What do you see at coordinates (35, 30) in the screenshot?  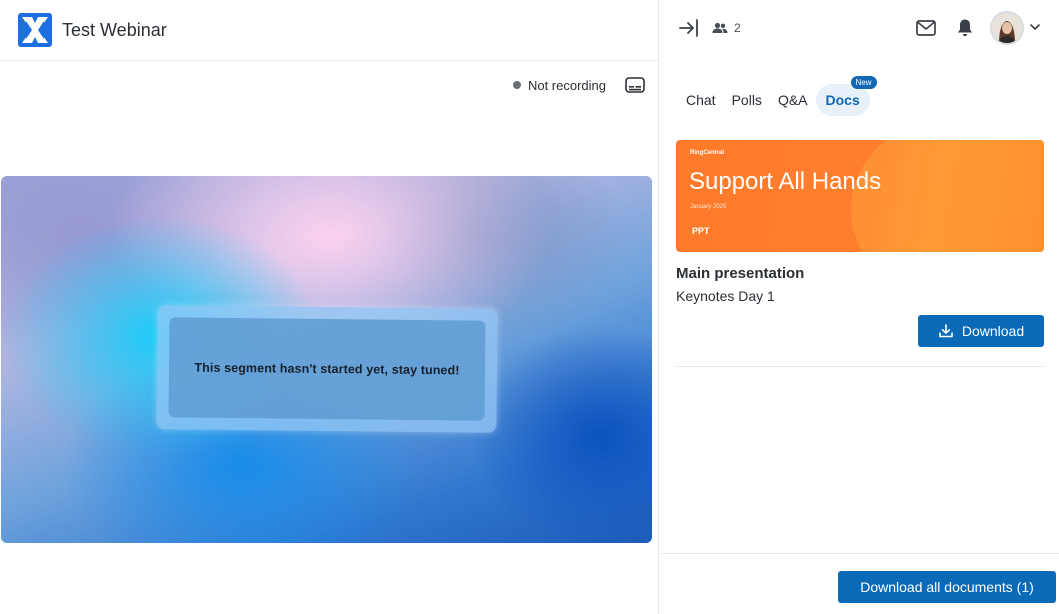 I see `webinar-logo-icon` at bounding box center [35, 30].